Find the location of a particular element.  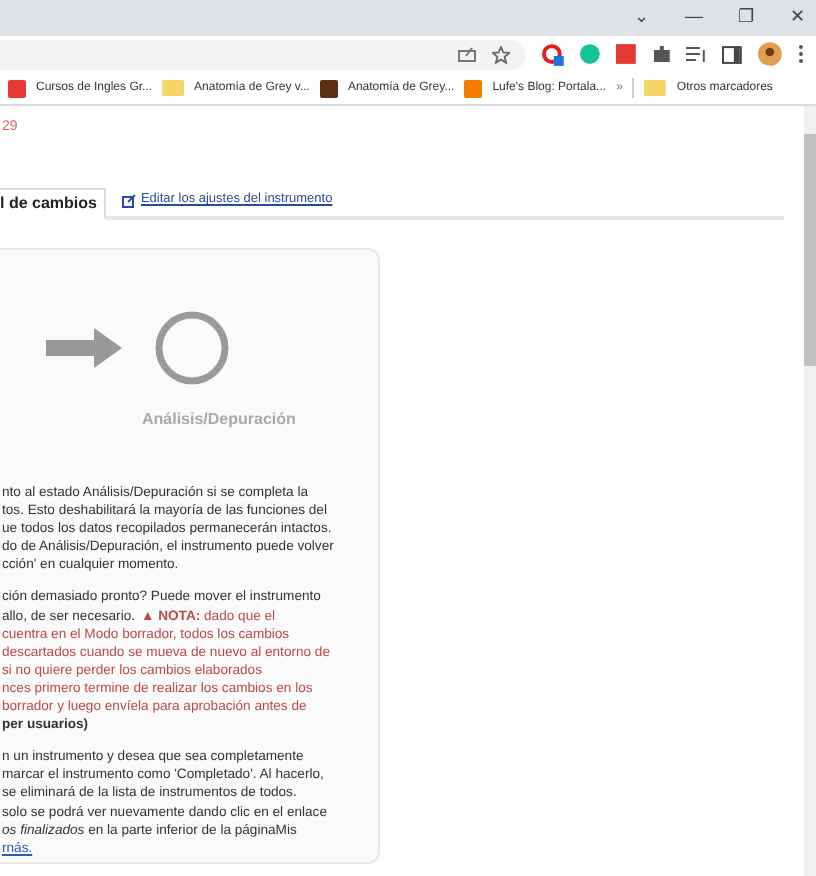

side-panel-icon is located at coordinates (732, 54).